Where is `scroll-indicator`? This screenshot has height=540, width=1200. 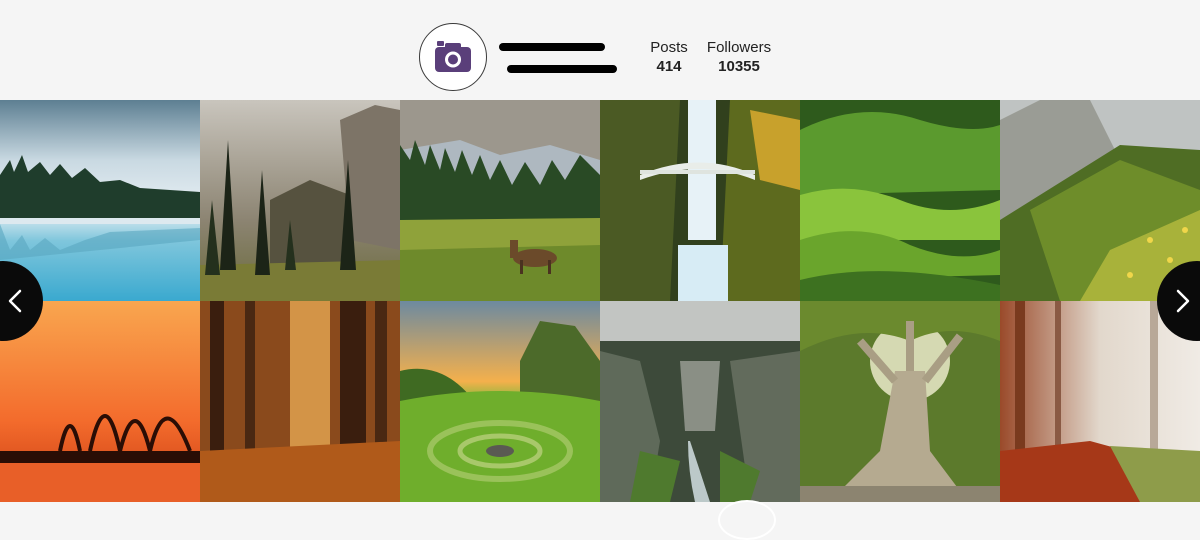
scroll-indicator is located at coordinates (747, 520).